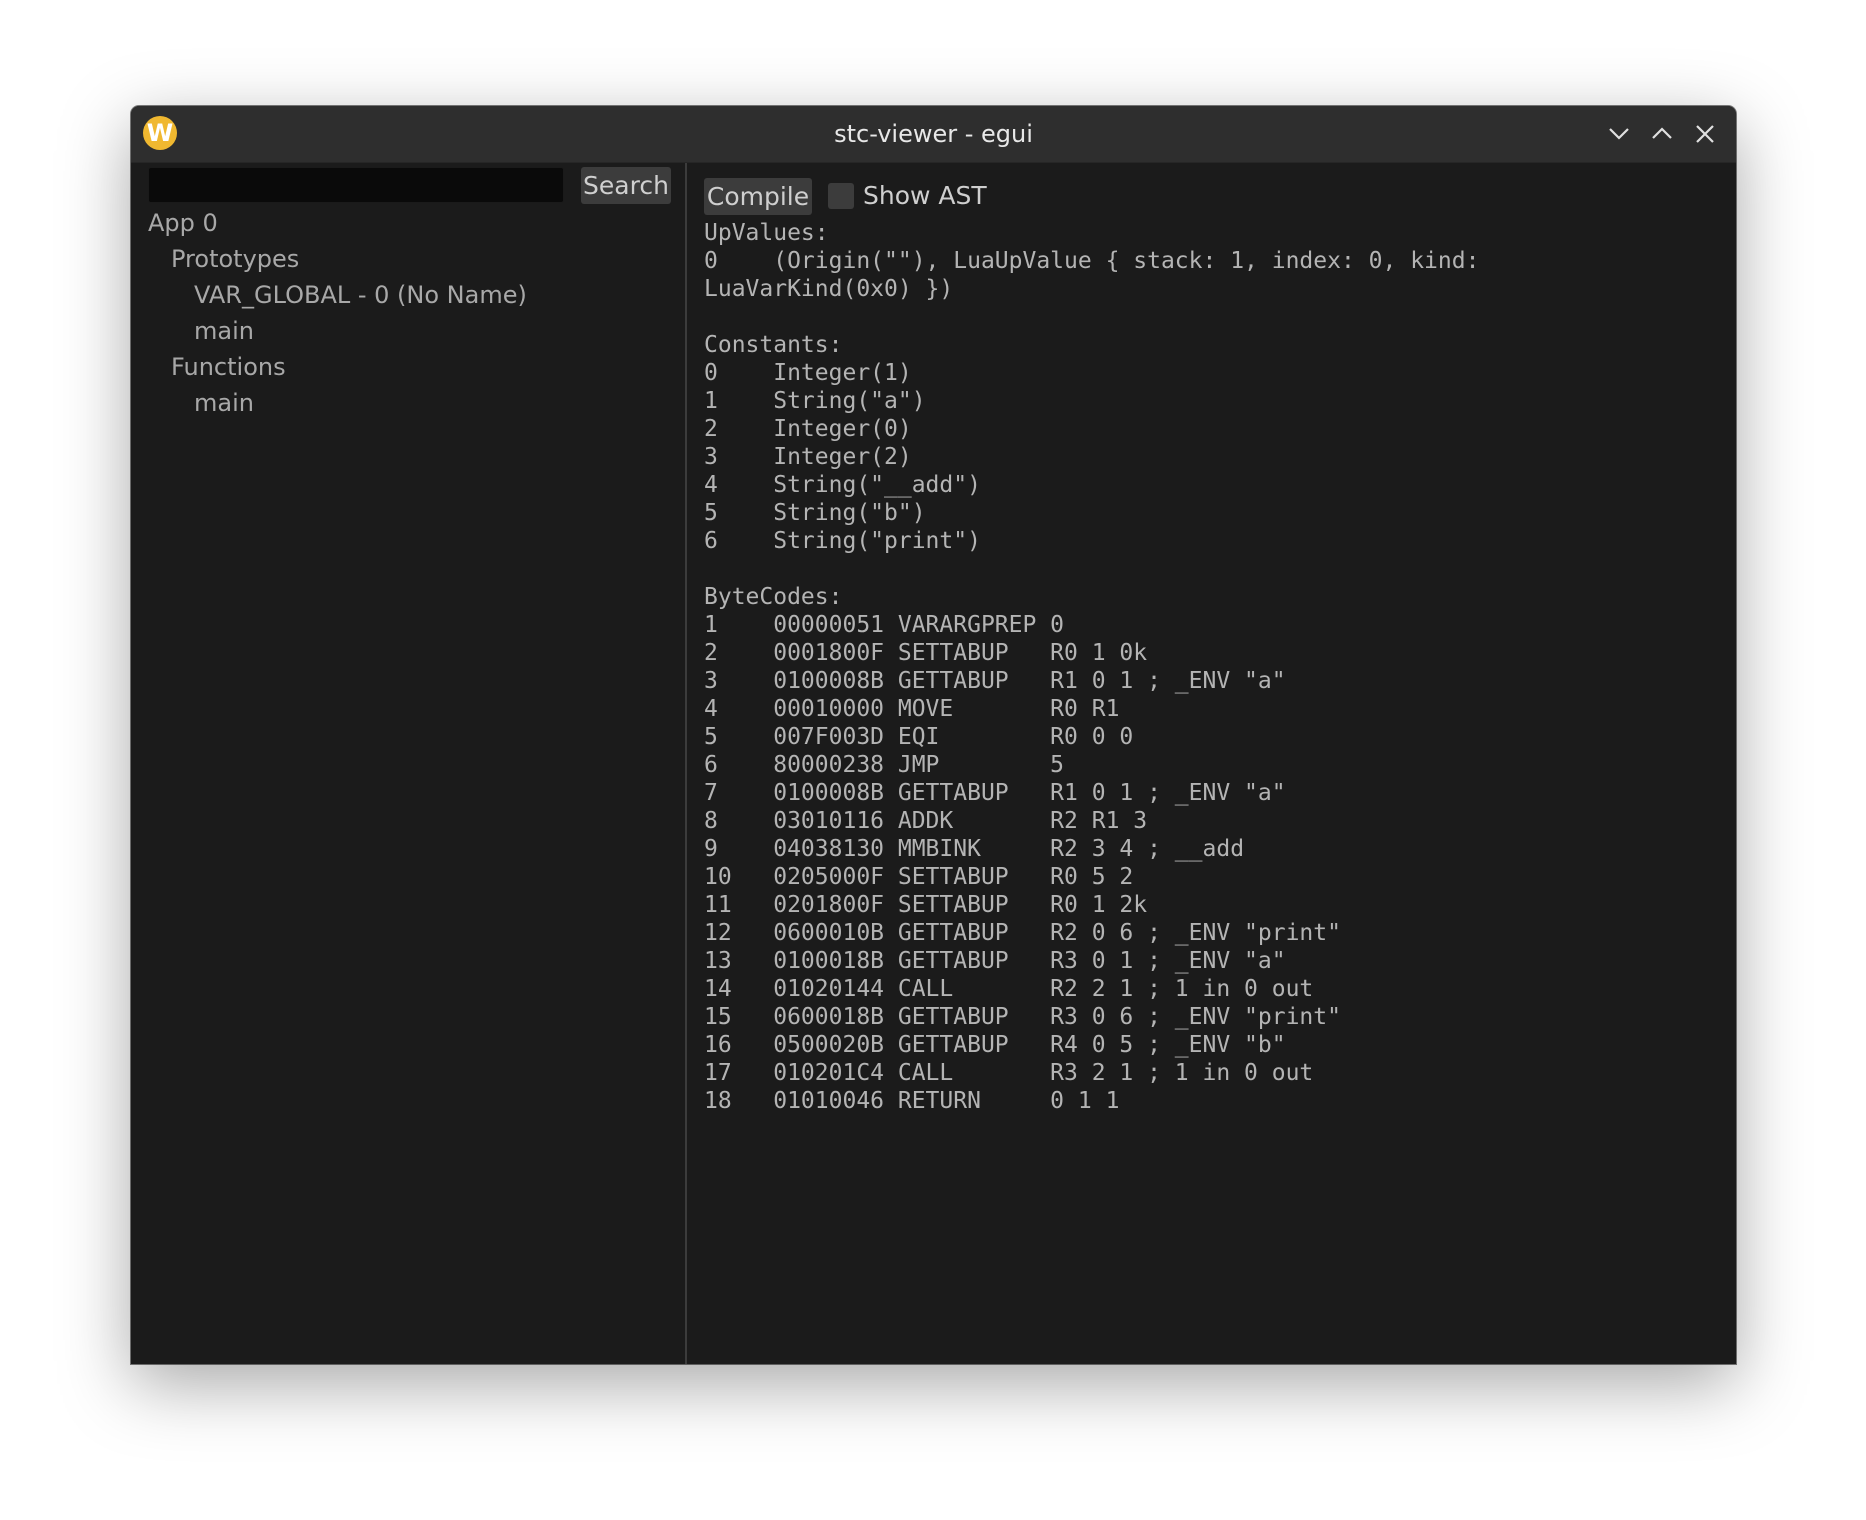 This screenshot has height=1520, width=1866. I want to click on chevron-up-icon, so click(1662, 133).